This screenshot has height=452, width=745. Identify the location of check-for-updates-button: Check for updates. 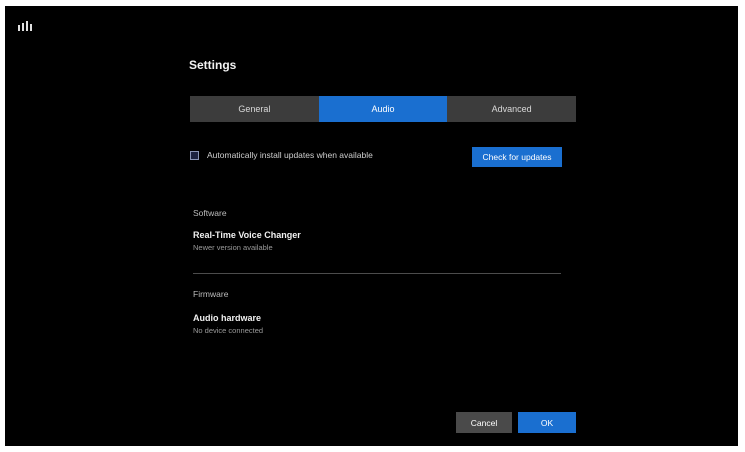
(517, 157).